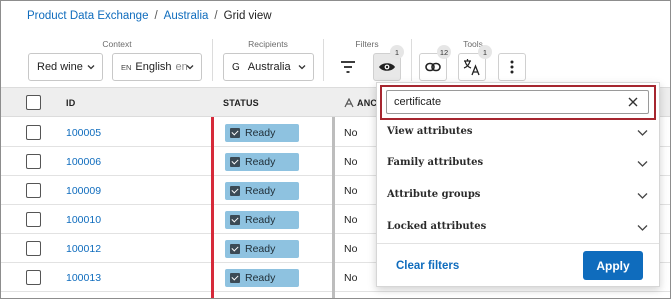  Describe the element at coordinates (186, 16) in the screenshot. I see `breadcrumb-link-australia: Australia` at that location.